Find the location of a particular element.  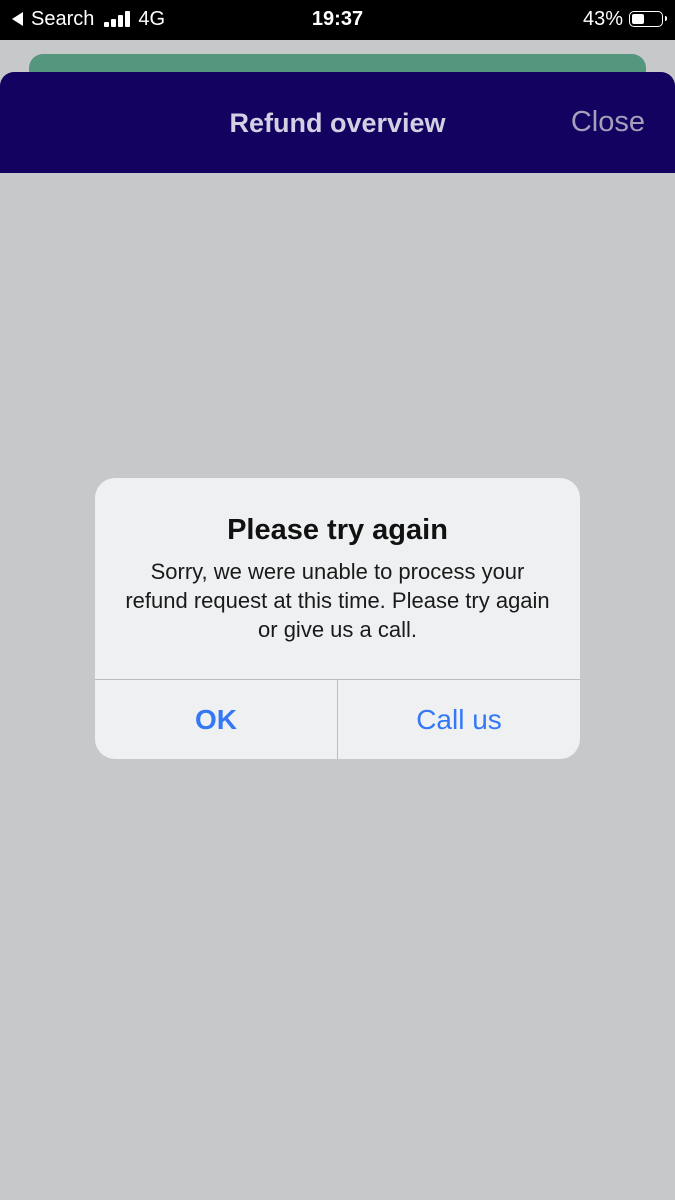

alert-title: Please try again is located at coordinates (337, 530).